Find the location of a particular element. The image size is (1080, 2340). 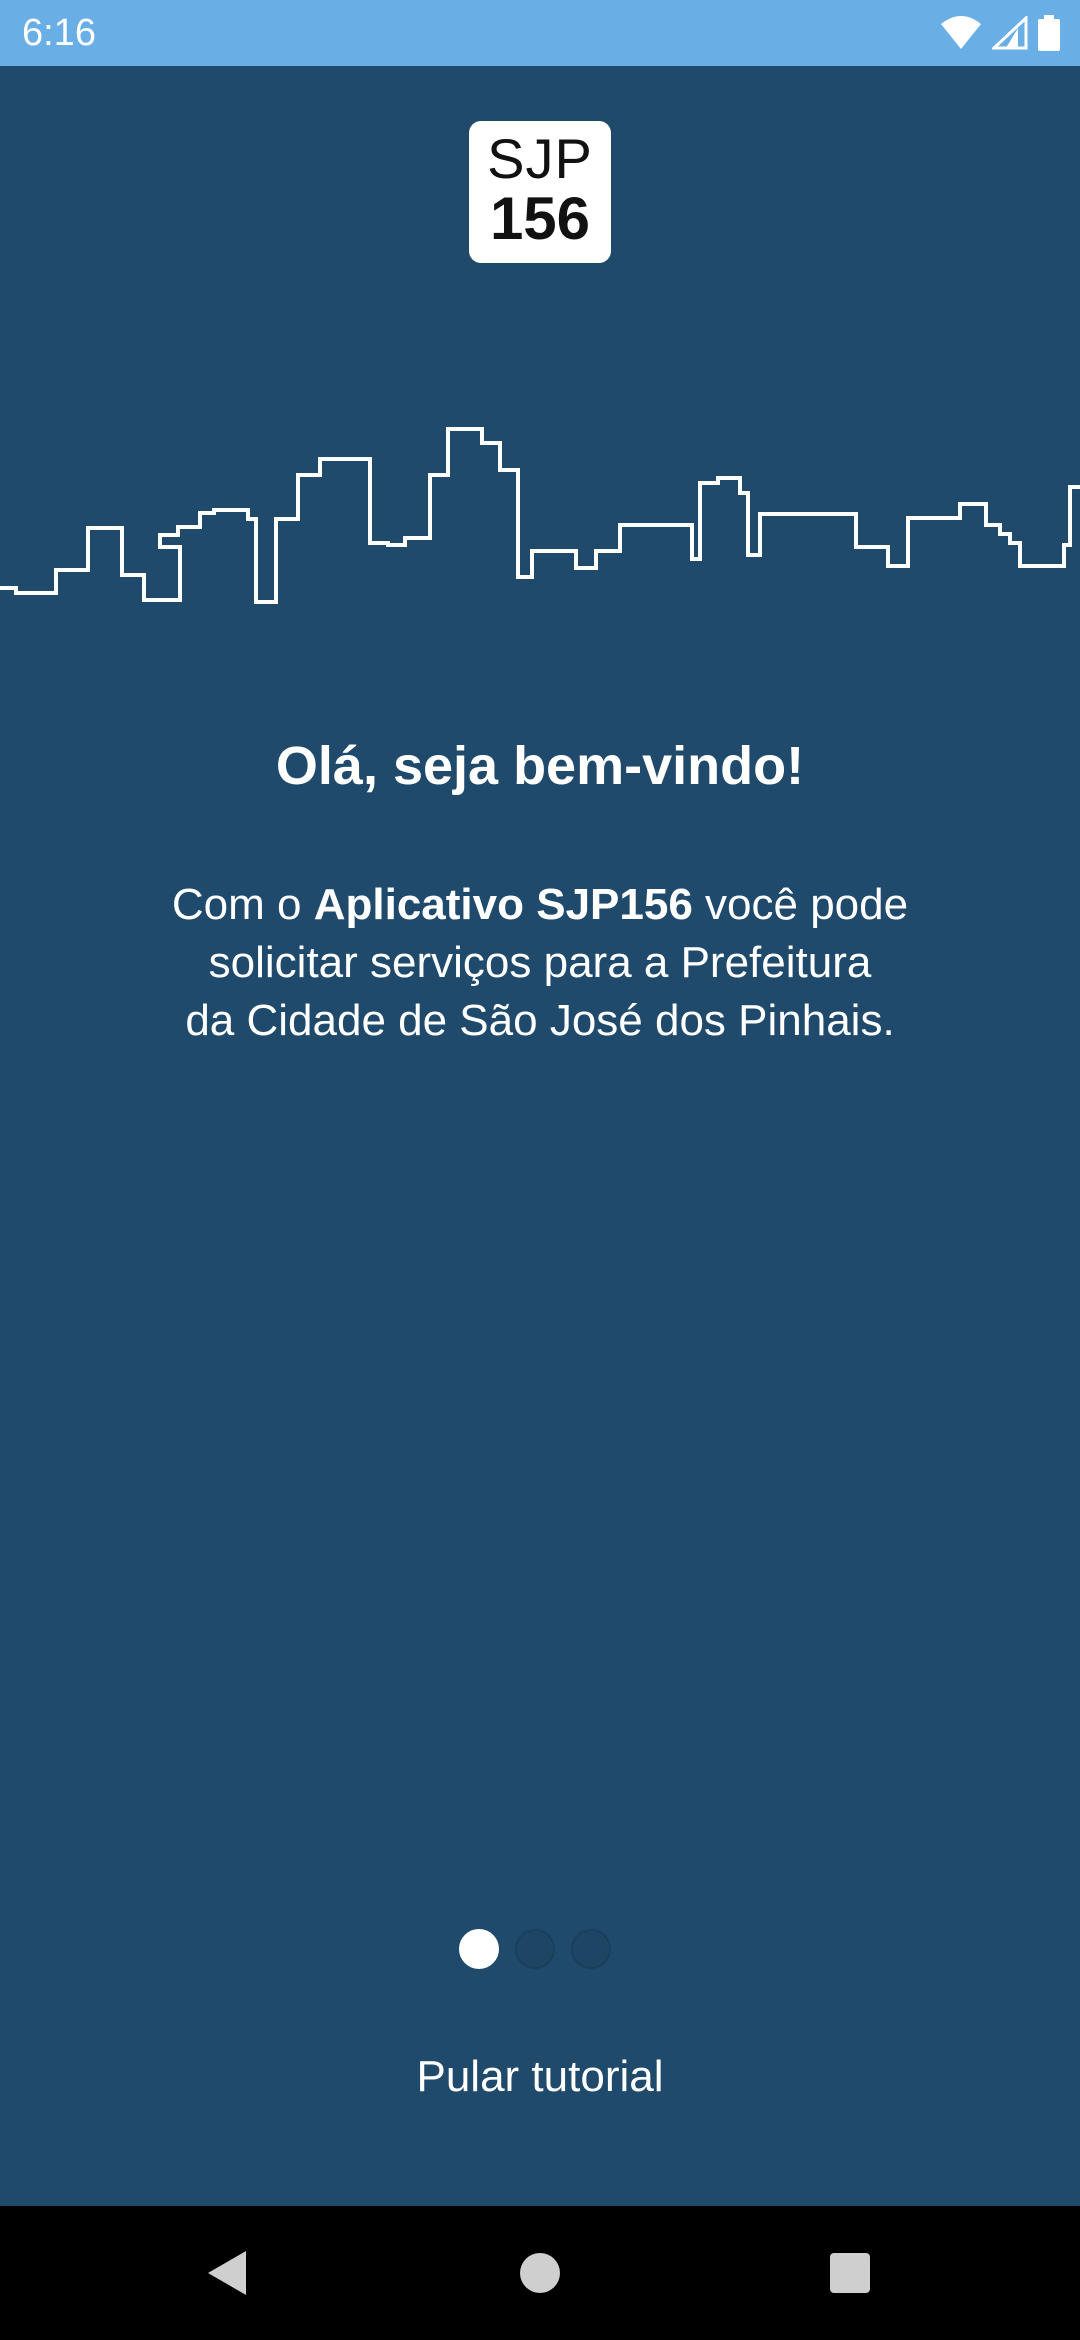

skip-tutorial-button: Pular tutorial is located at coordinates (540, 2077).